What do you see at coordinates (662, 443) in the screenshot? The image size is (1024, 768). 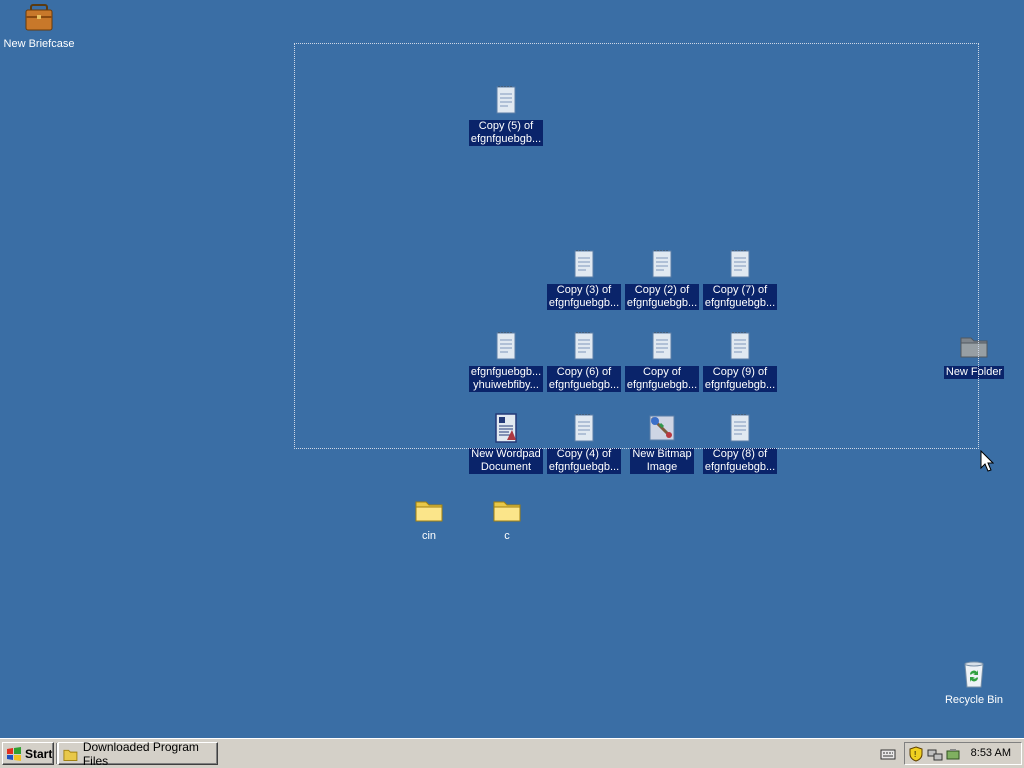 I see `file-new-bitmap-image: New Bitmap Image` at bounding box center [662, 443].